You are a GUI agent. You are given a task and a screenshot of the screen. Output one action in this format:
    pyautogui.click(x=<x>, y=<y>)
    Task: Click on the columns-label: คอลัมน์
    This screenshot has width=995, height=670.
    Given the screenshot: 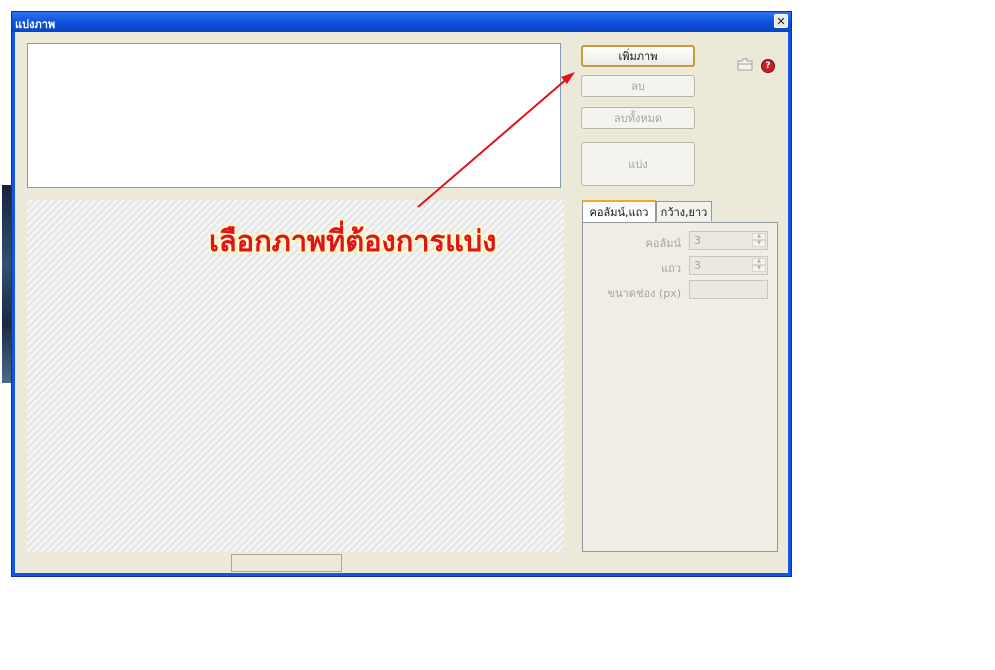 What is the action you would take?
    pyautogui.click(x=663, y=243)
    